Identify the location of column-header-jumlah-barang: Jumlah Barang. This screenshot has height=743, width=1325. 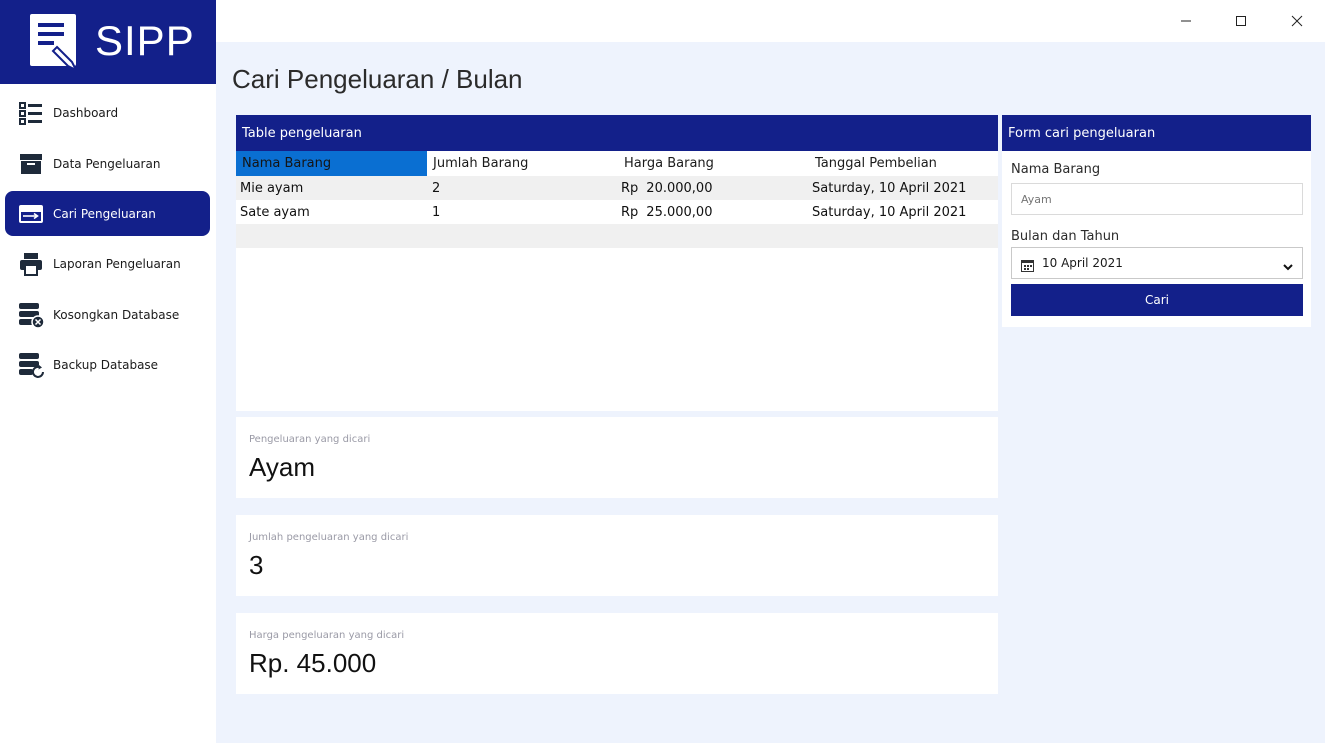
(522, 163).